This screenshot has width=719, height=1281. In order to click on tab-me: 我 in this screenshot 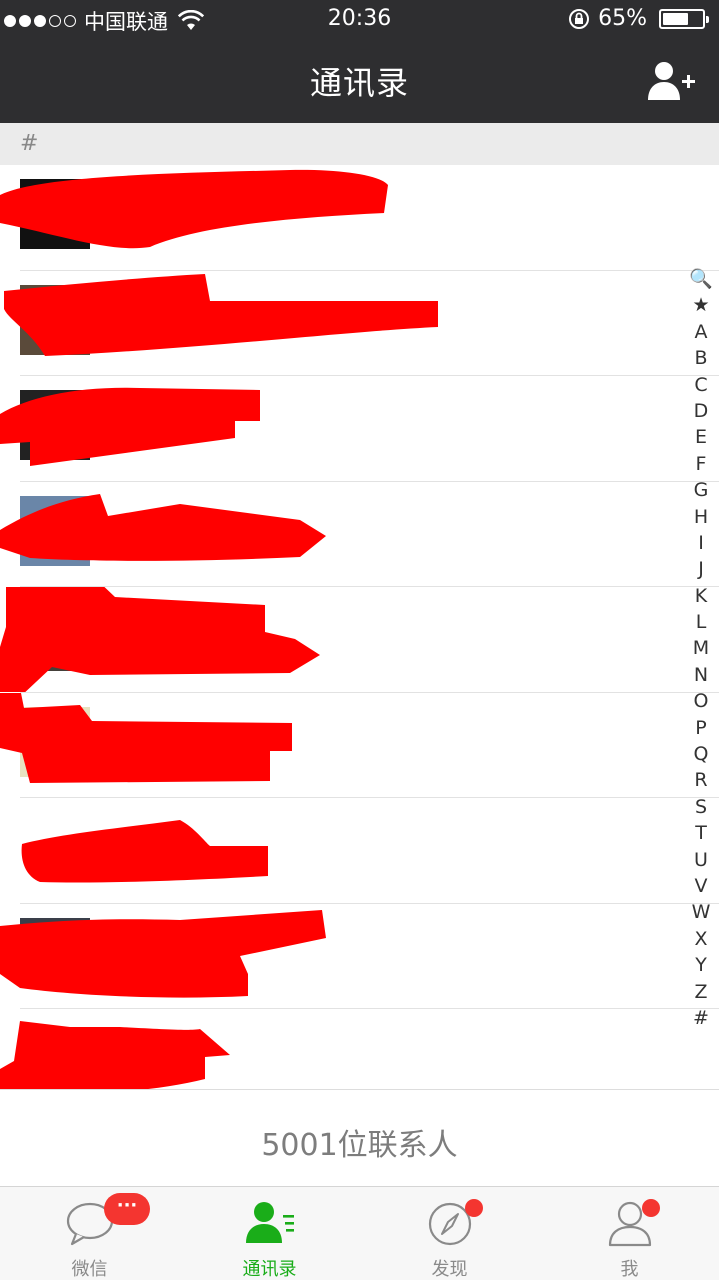, I will do `click(629, 1234)`.